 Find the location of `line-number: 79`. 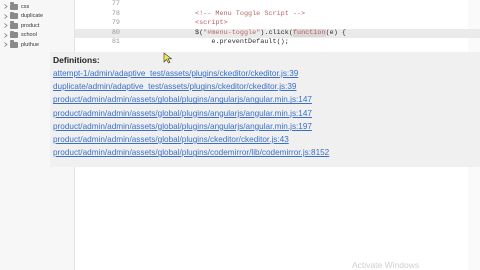

line-number: 79 is located at coordinates (115, 23).